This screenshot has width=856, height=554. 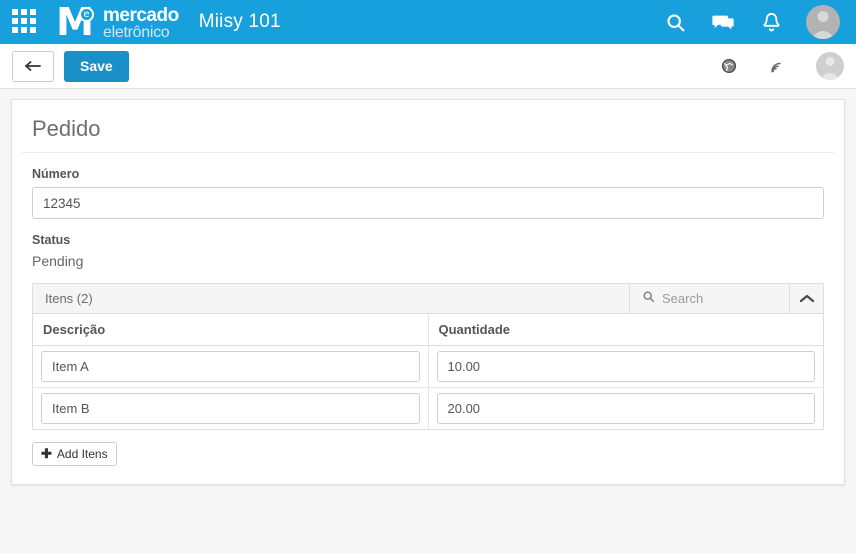 I want to click on brand-logo: M e mercado eletrônico, so click(x=115, y=22).